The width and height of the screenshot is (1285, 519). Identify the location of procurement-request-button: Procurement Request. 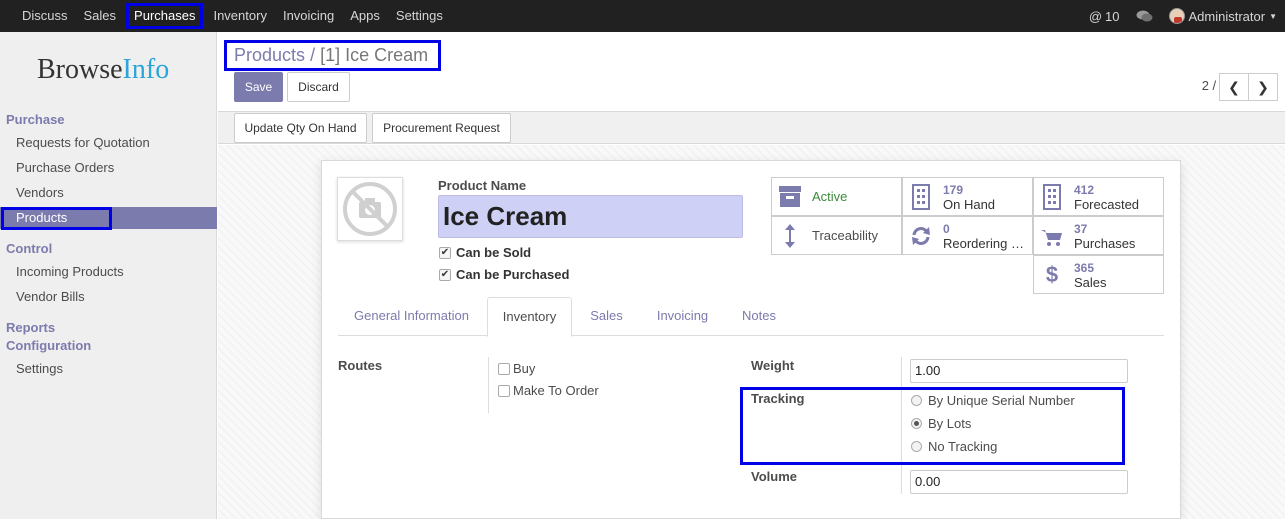
(441, 128).